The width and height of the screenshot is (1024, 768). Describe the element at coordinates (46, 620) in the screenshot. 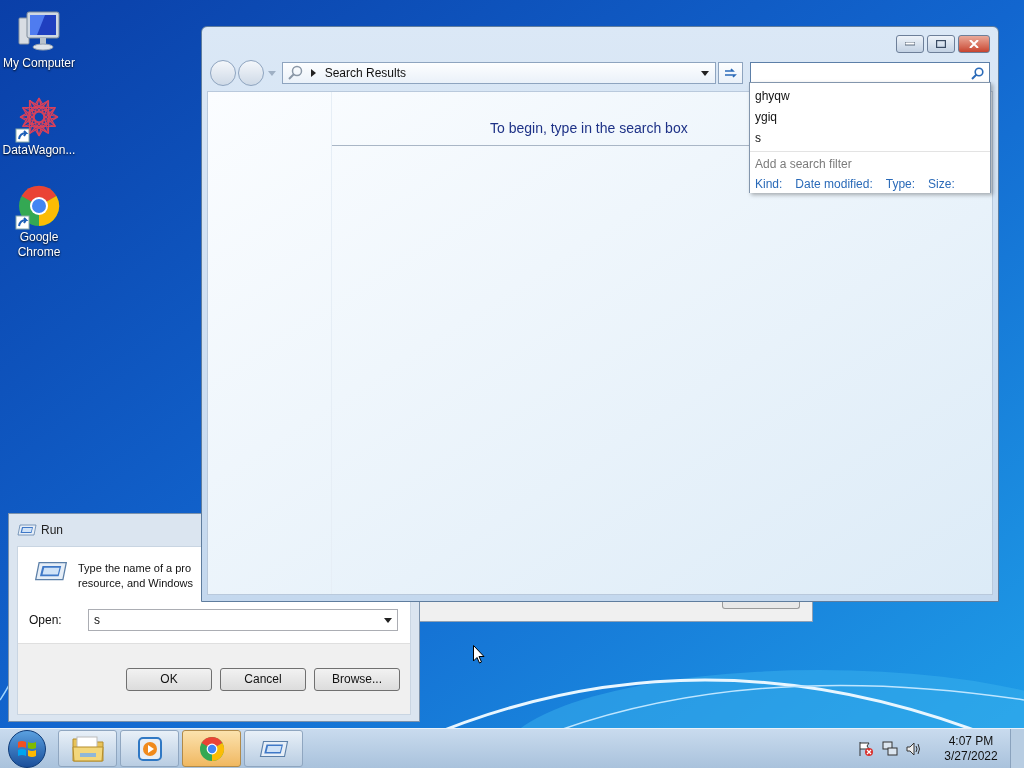

I see `open-label: Open:` at that location.